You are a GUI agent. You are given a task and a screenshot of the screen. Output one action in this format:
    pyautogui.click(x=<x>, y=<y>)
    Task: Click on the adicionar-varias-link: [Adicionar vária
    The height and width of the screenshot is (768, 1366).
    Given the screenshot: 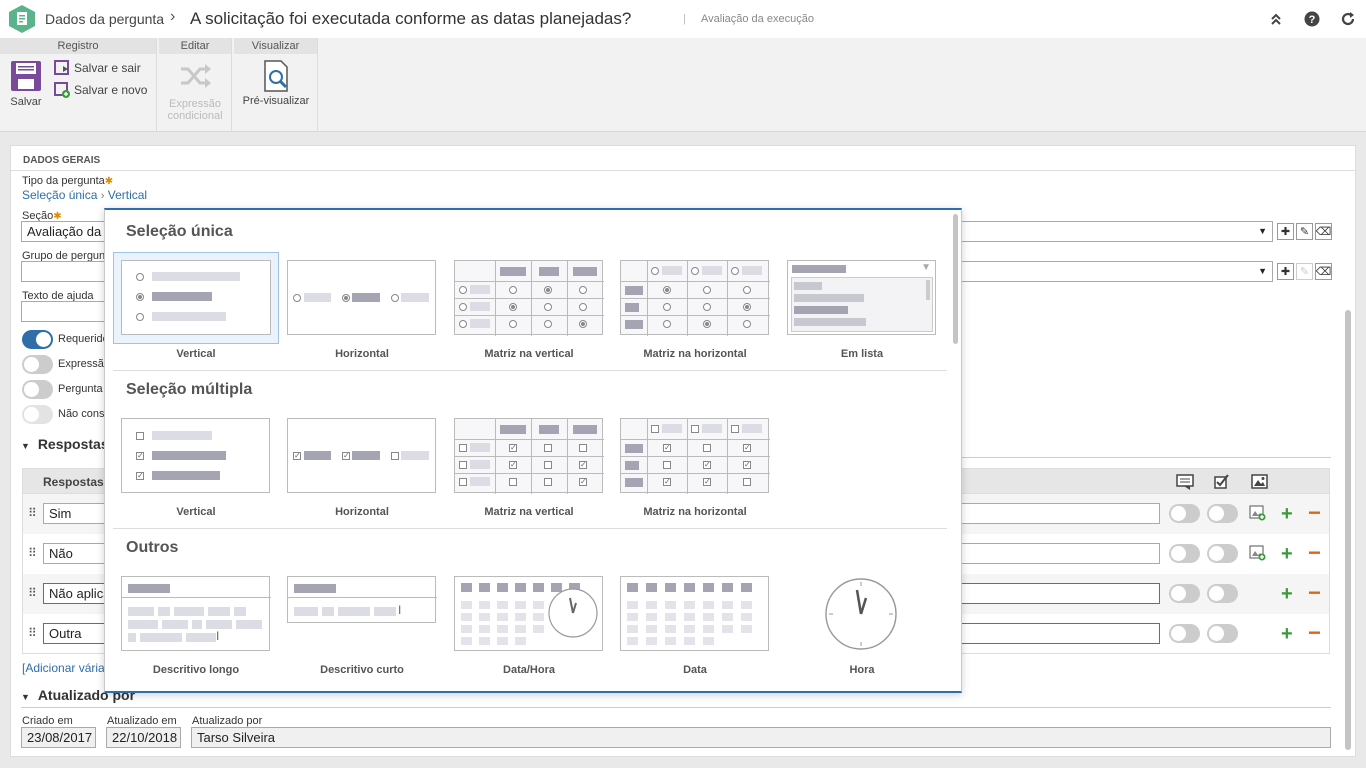 What is the action you would take?
    pyautogui.click(x=63, y=668)
    